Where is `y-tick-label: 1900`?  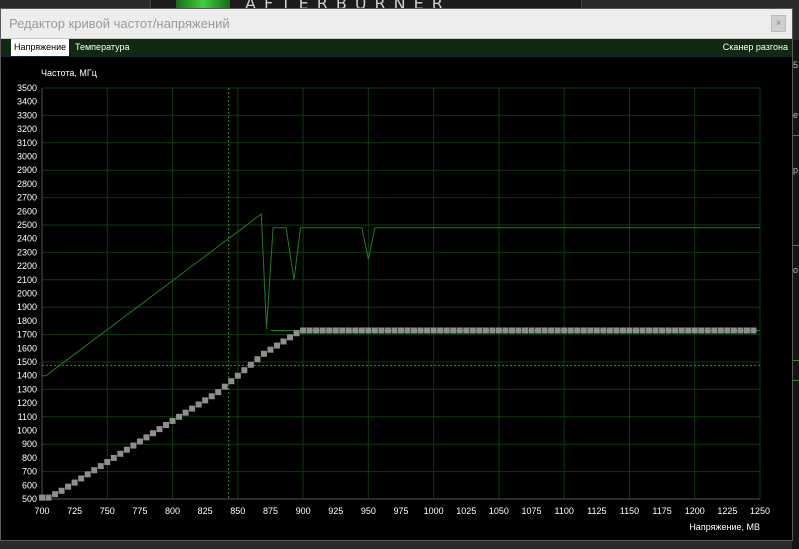
y-tick-label: 1900 is located at coordinates (27, 307).